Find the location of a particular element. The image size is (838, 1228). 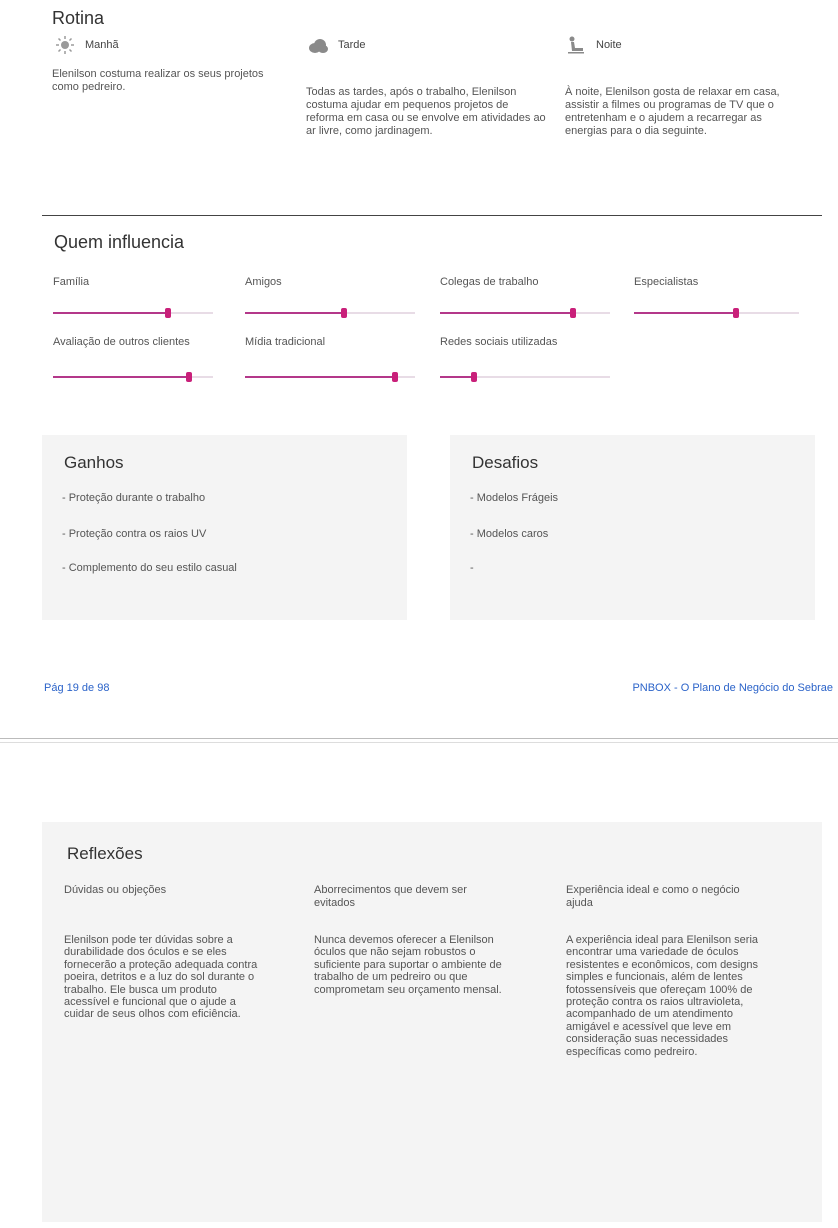

ganhos-item: - Complemento do seu estilo casual is located at coordinates (149, 568).